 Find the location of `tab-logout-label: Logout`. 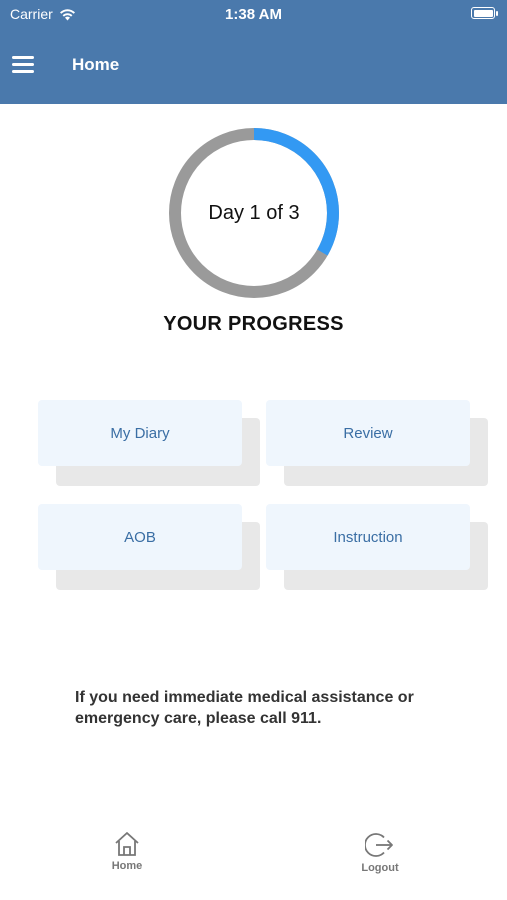

tab-logout-label: Logout is located at coordinates (380, 868).